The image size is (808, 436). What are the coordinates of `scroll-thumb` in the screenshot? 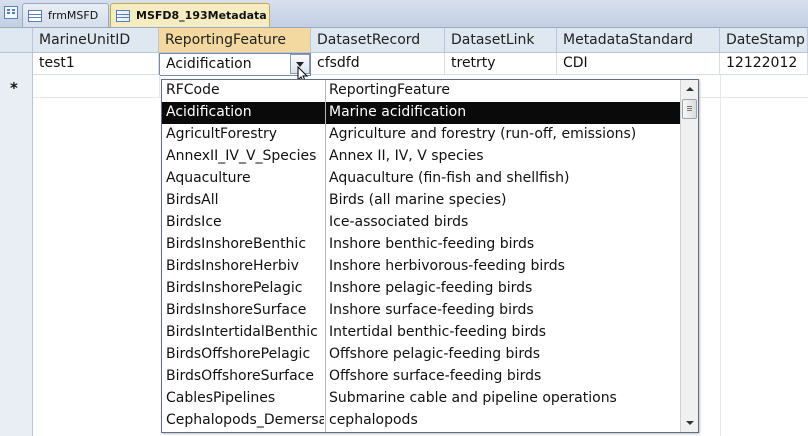 It's located at (689, 109).